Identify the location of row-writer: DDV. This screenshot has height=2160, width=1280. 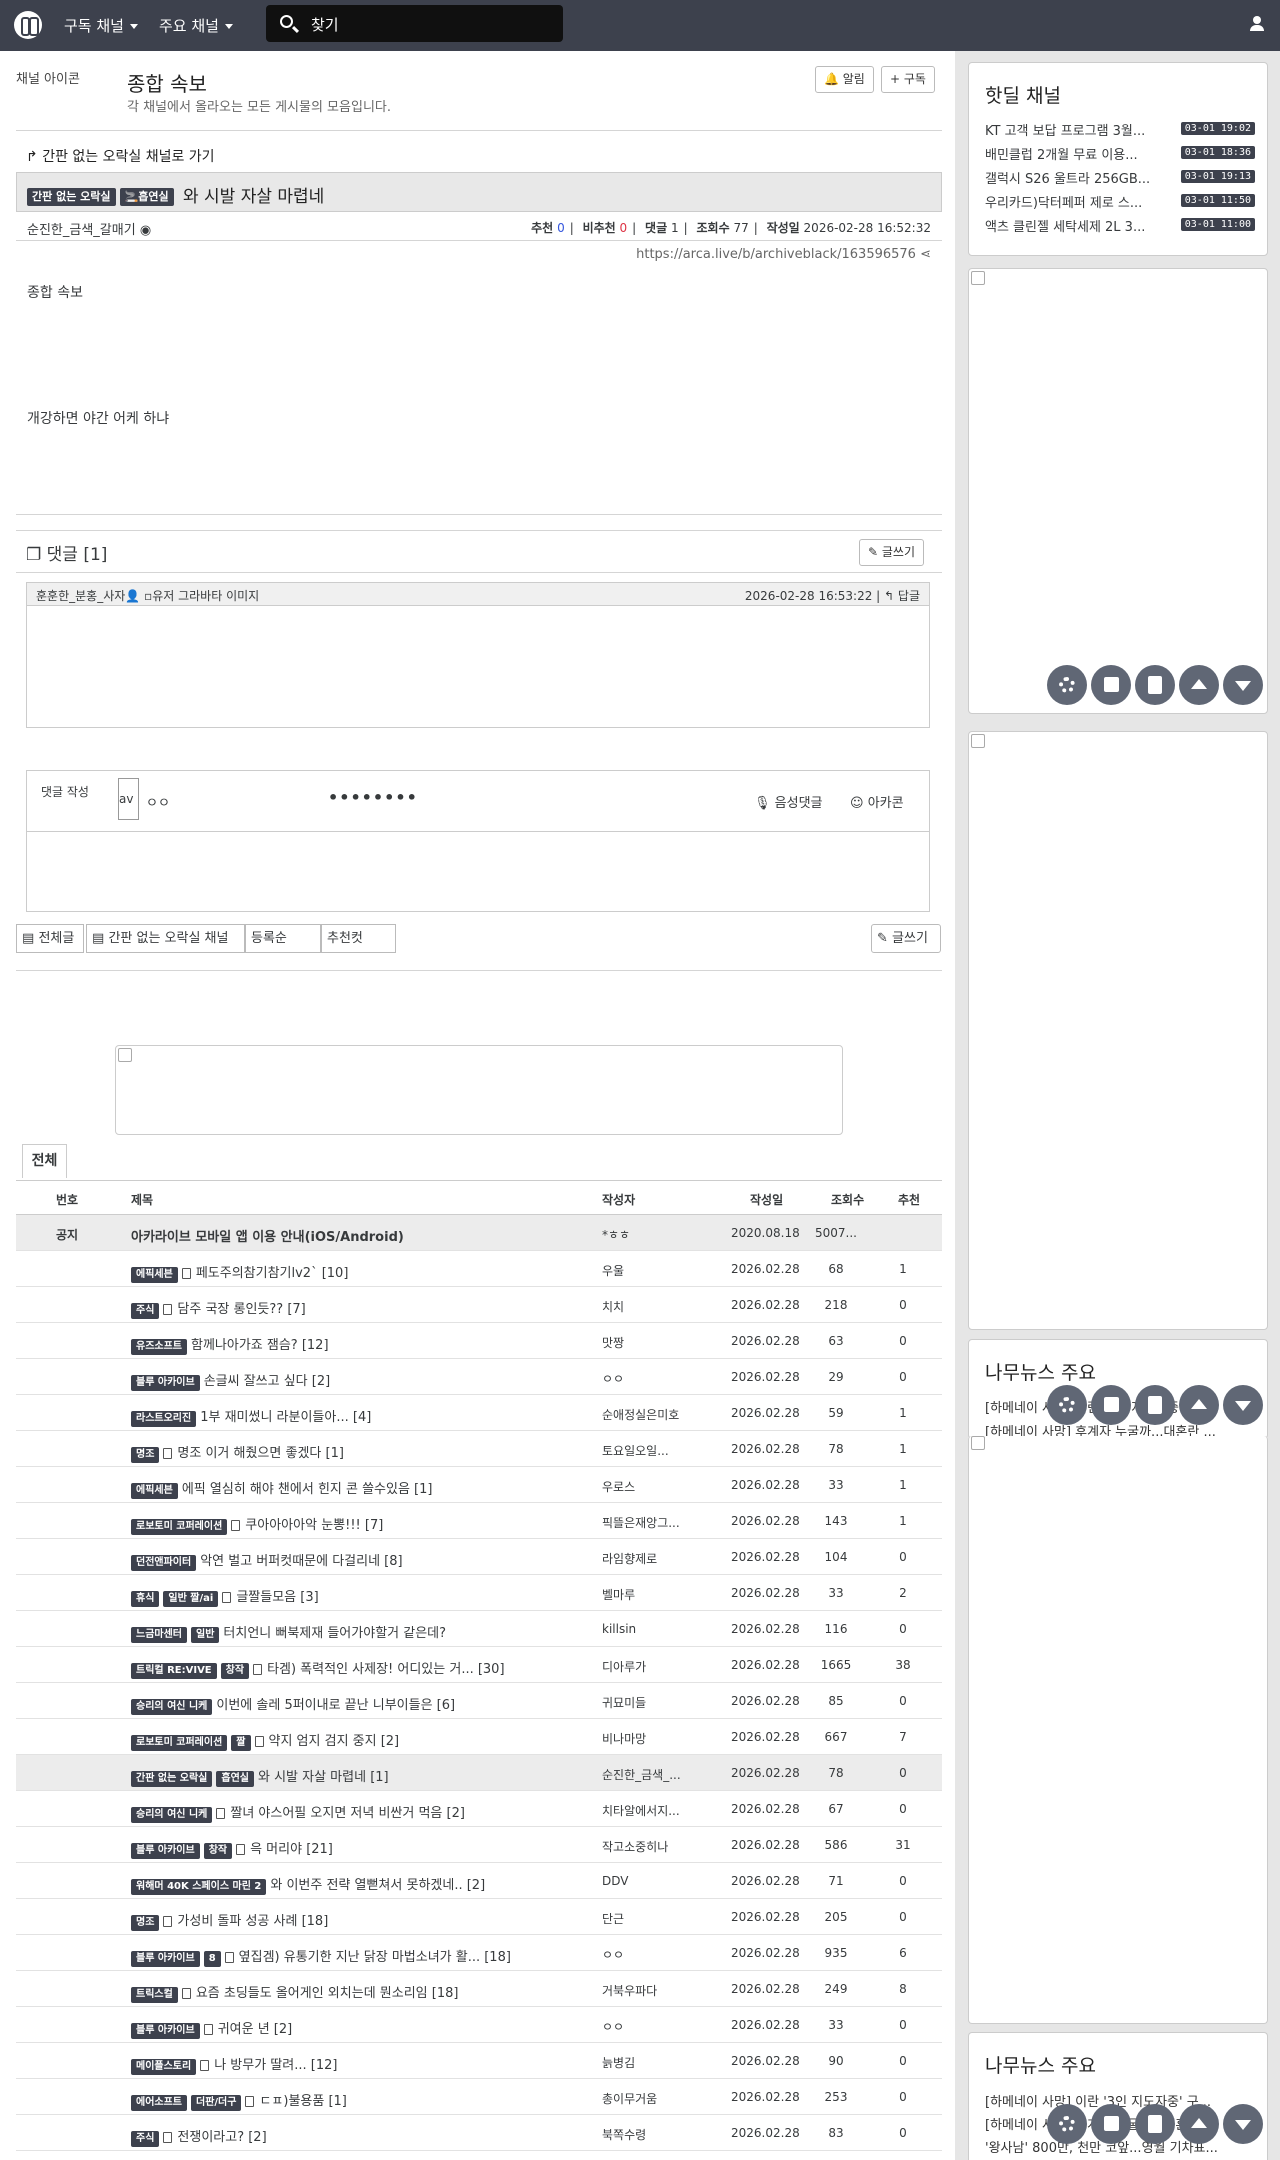
(652, 1881).